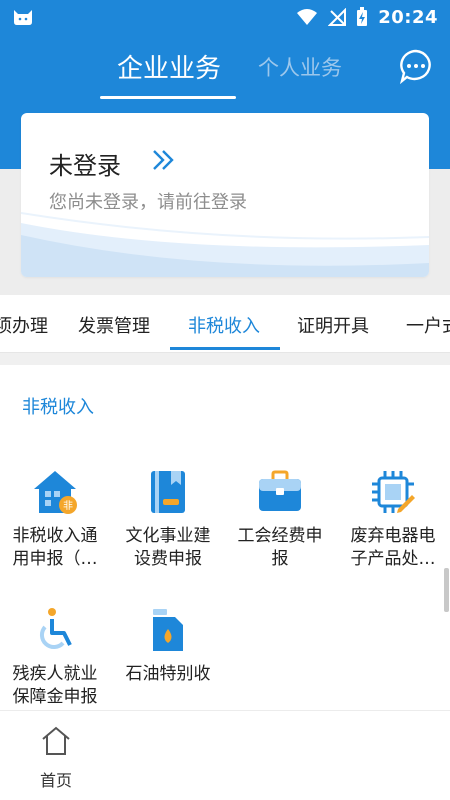  What do you see at coordinates (362, 16) in the screenshot?
I see `battery-charging-icon` at bounding box center [362, 16].